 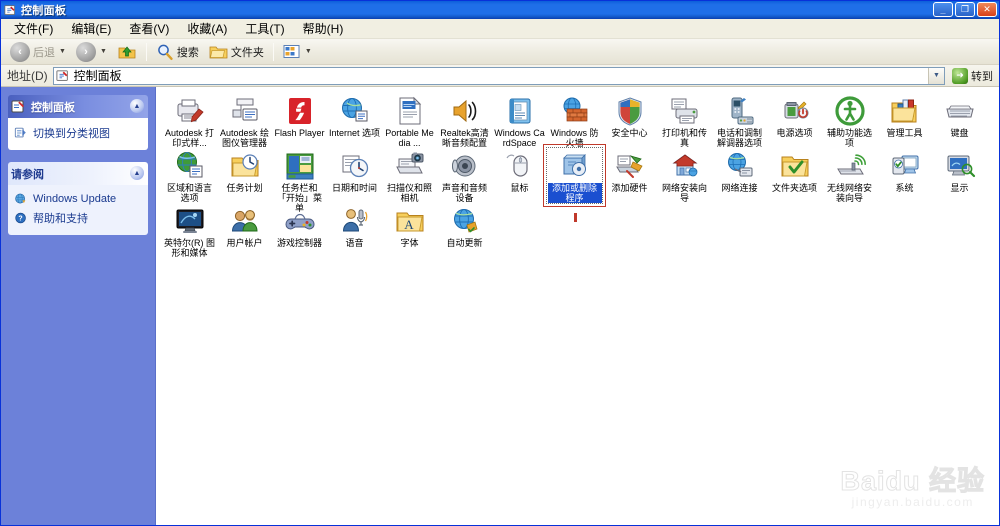 What do you see at coordinates (574, 175) in the screenshot?
I see `control-panel-item: 添加或删除程序` at bounding box center [574, 175].